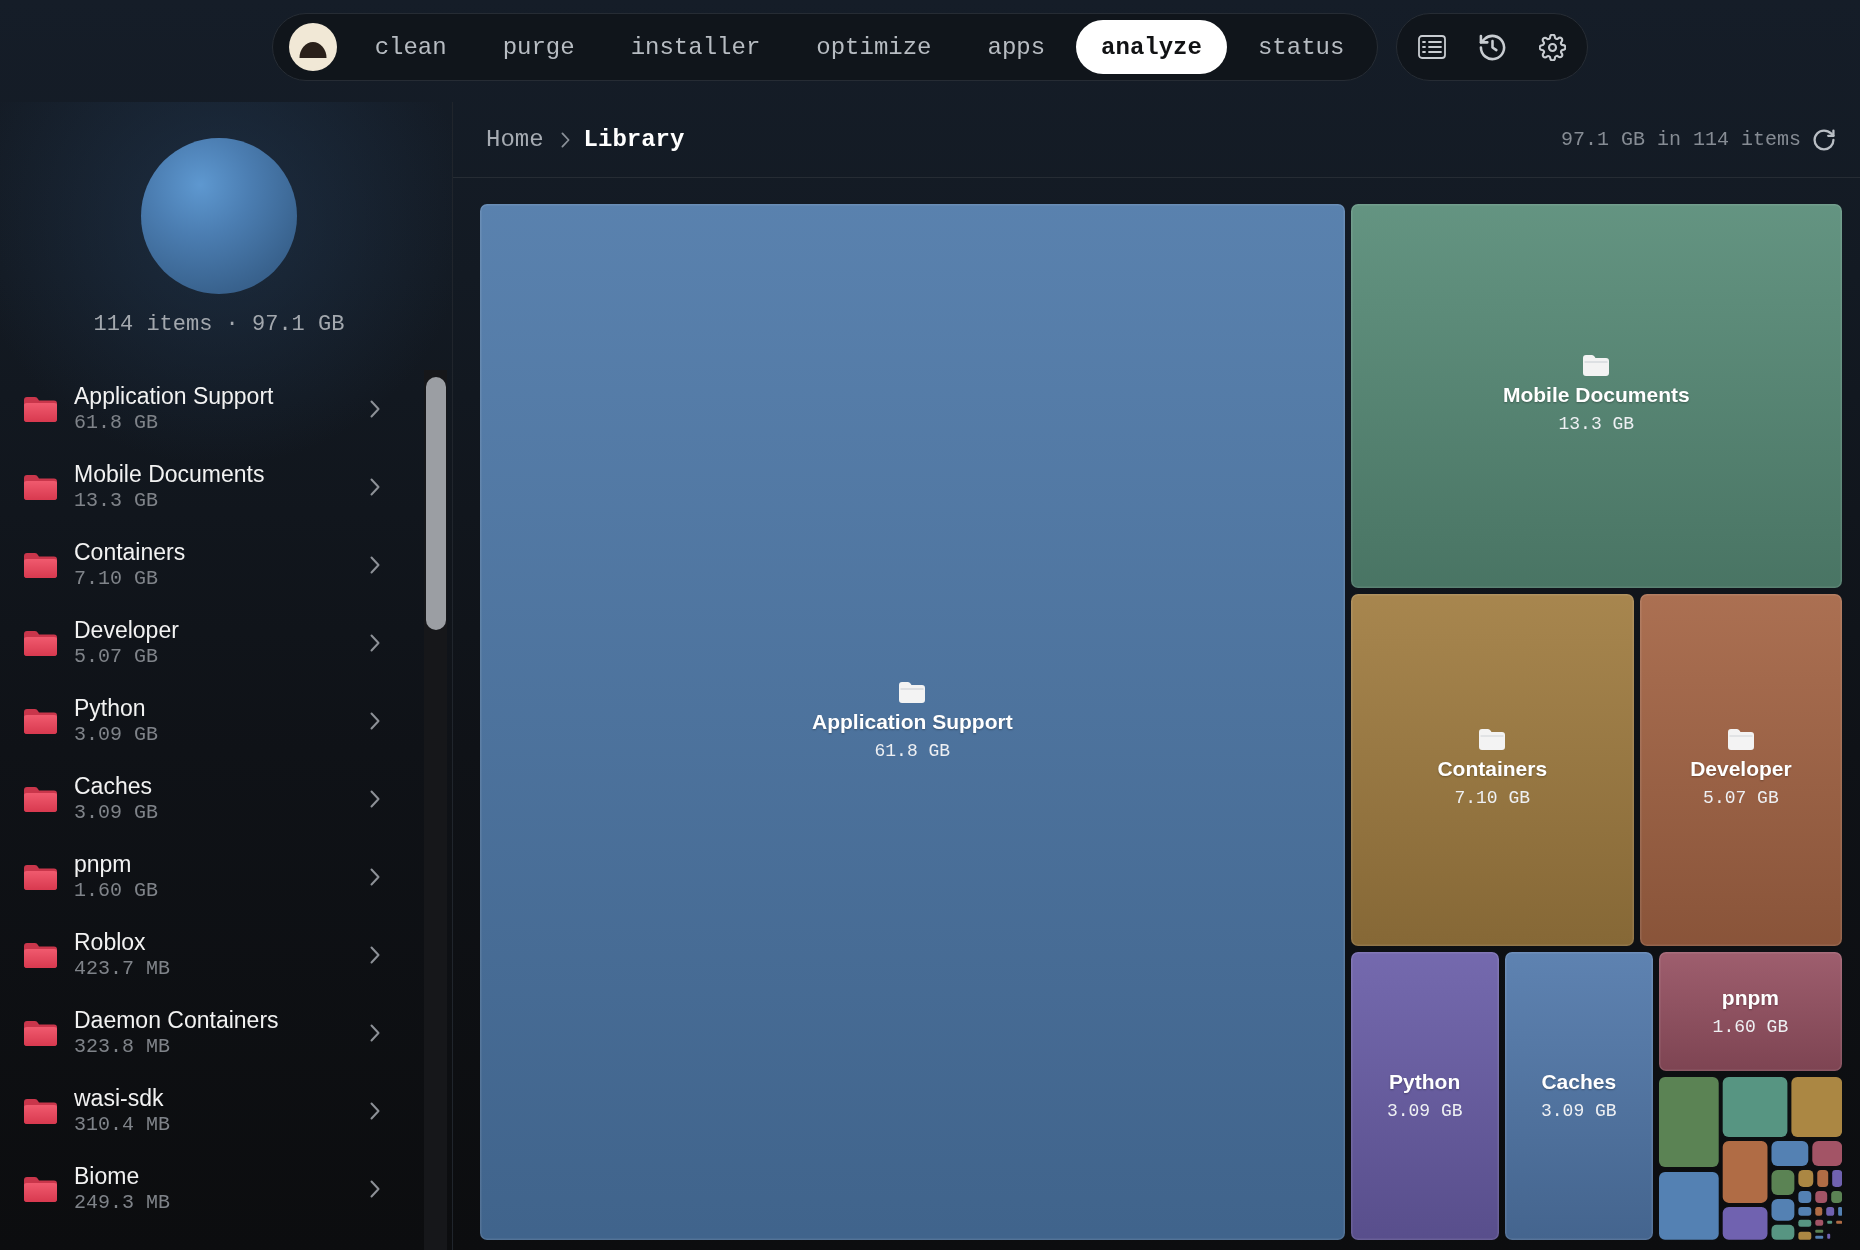 This screenshot has width=1860, height=1250. I want to click on folder-list-item: wasi-sdk 310.4 MB, so click(224, 1111).